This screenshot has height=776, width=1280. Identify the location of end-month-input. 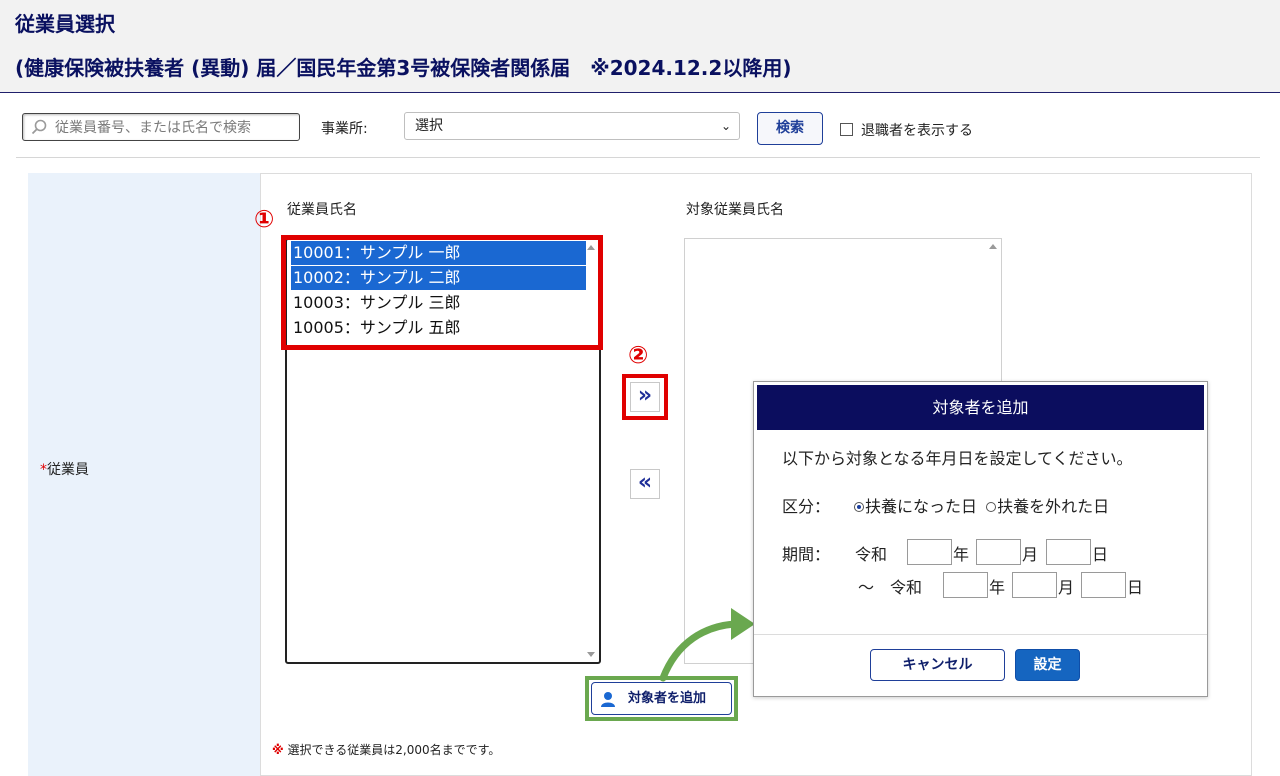
(1034, 585).